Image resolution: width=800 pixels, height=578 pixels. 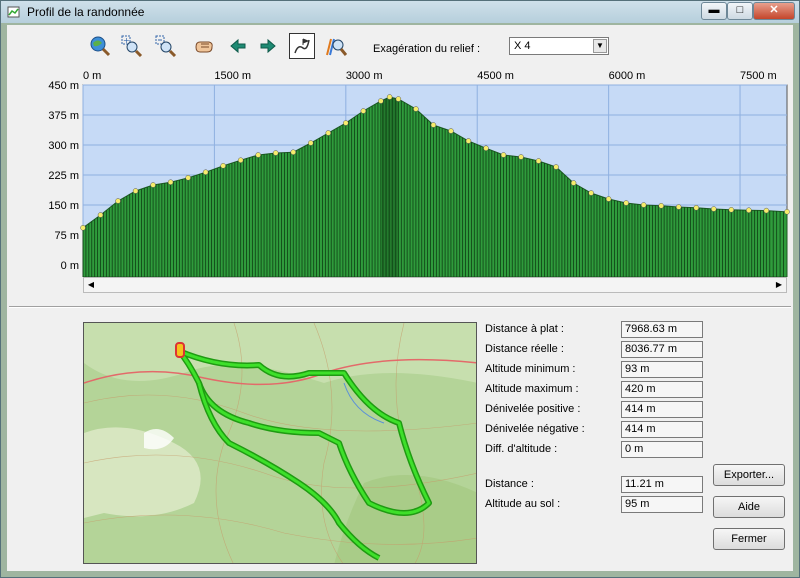 I want to click on stat-value: 7968.63 m, so click(x=662, y=329).